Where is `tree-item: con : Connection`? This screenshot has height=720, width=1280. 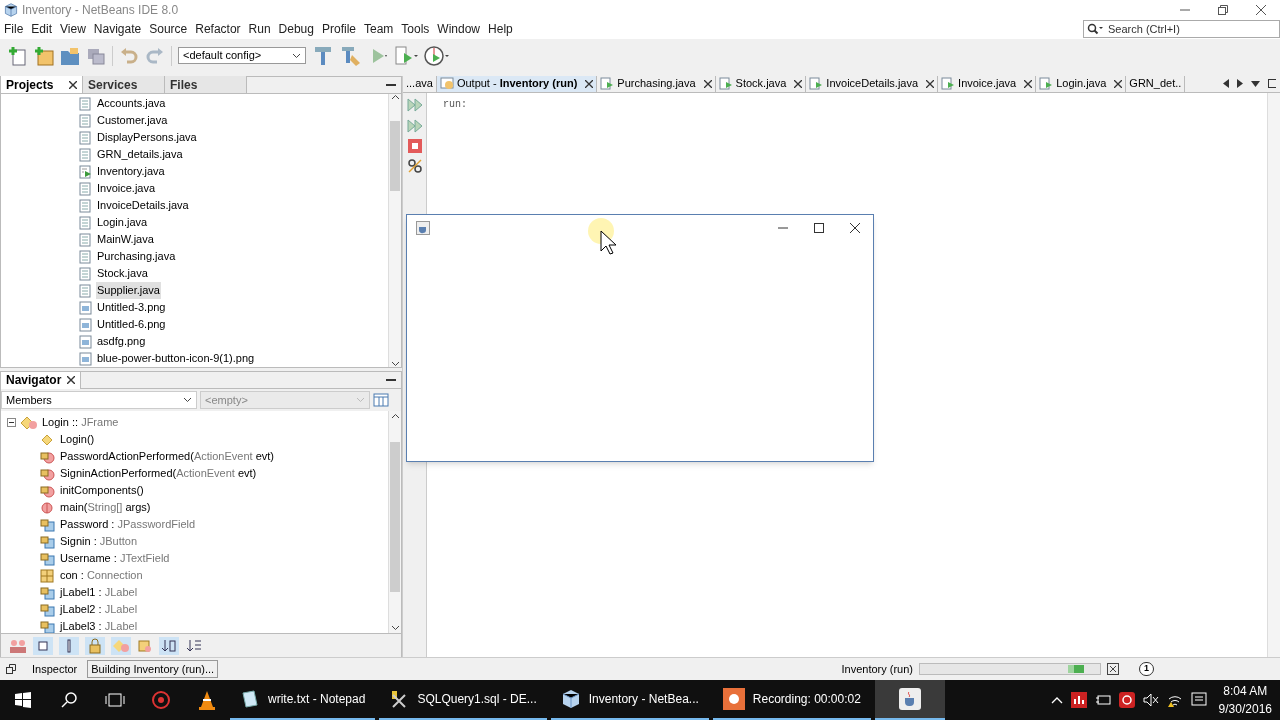
tree-item: con : Connection is located at coordinates (101, 575).